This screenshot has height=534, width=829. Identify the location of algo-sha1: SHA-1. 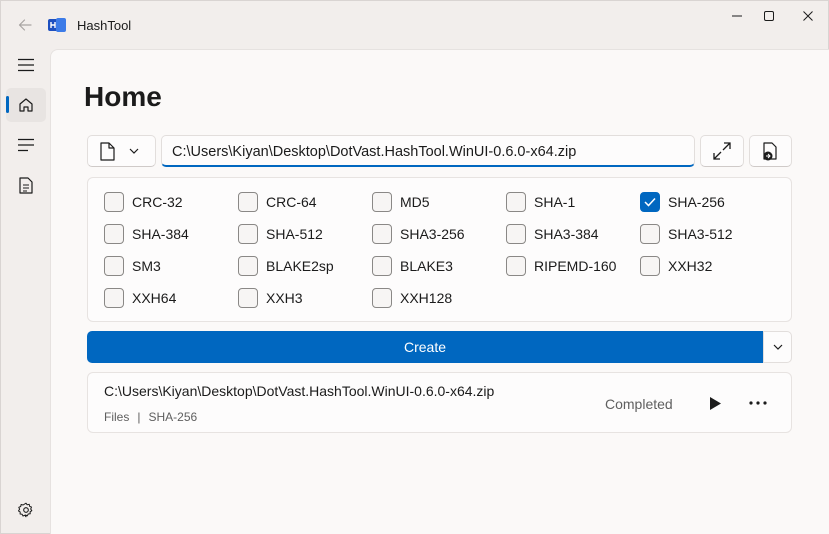
(540, 202).